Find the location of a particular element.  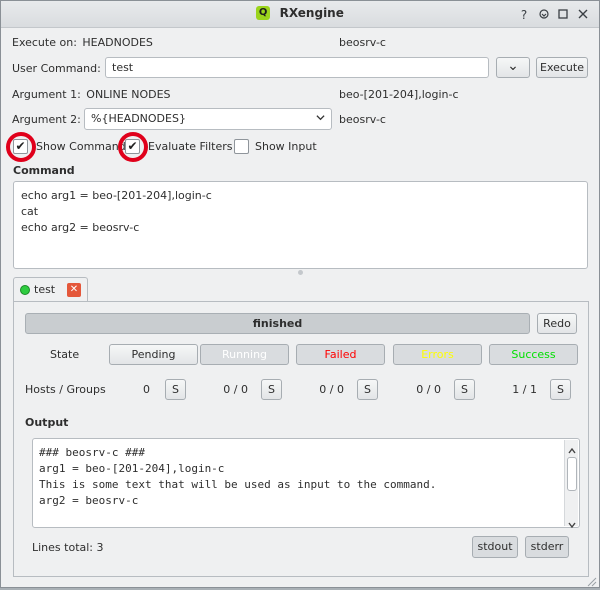

state-pending-label: Pending is located at coordinates (153, 354).